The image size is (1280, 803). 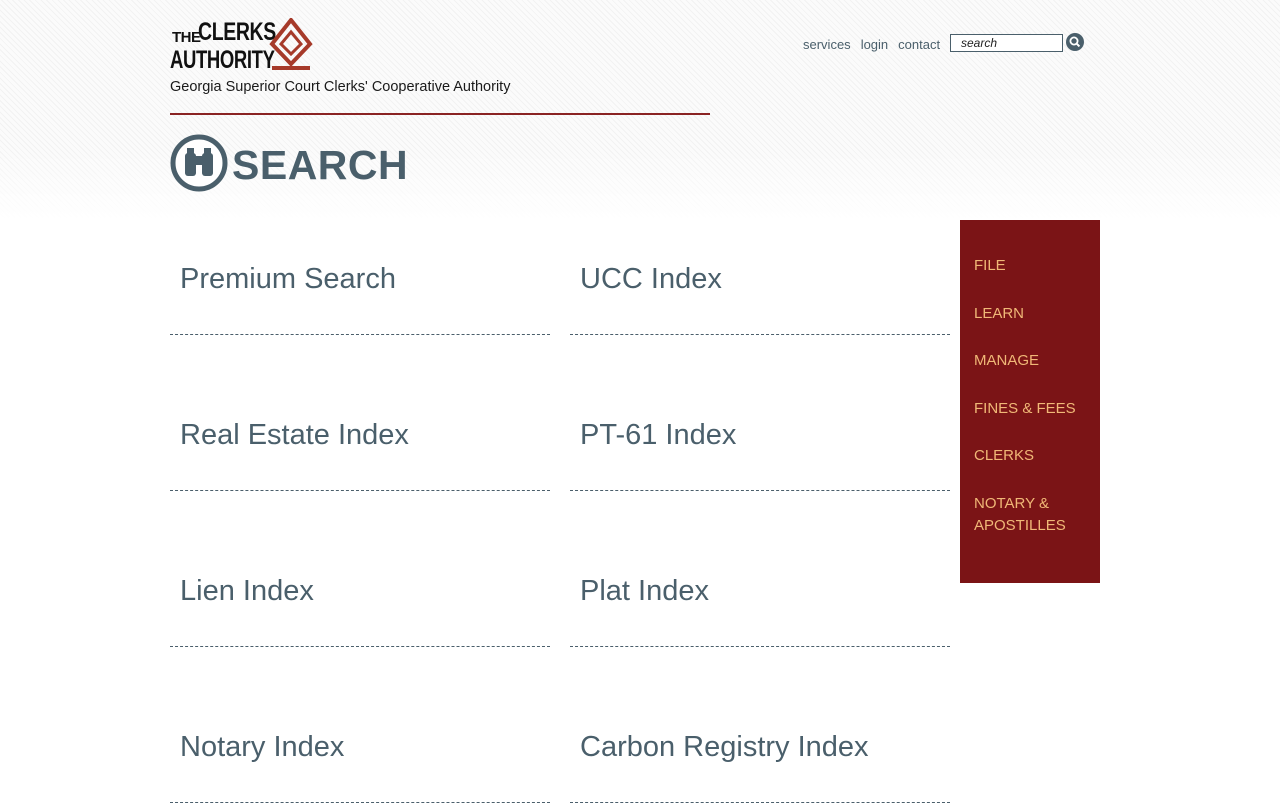 I want to click on card-ucc-index: UCC Index, so click(x=760, y=277).